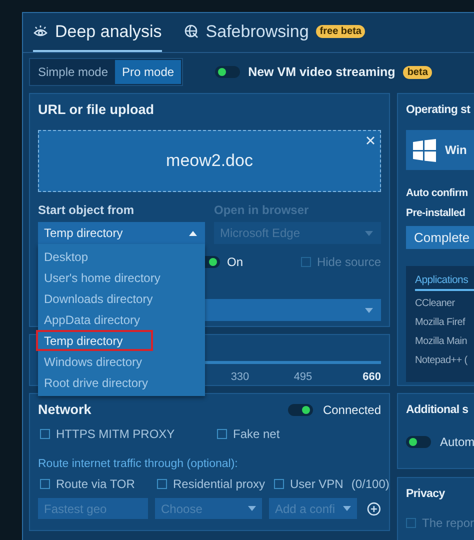  I want to click on mode-option: Simple mode, so click(73, 72).